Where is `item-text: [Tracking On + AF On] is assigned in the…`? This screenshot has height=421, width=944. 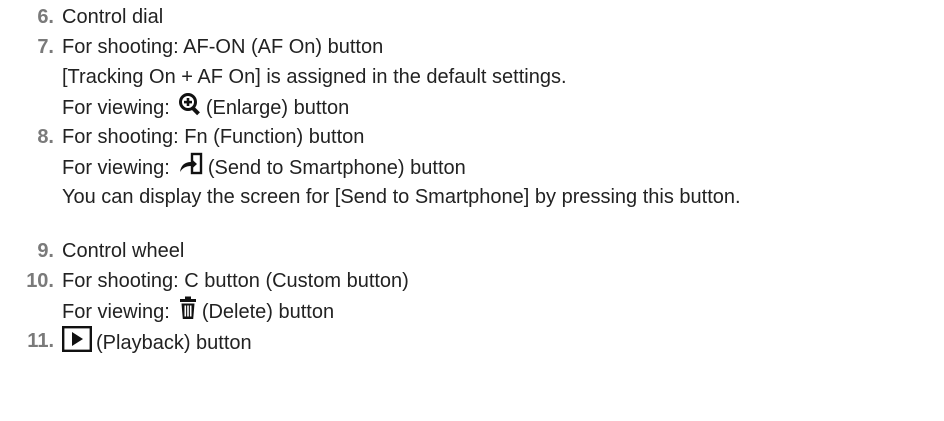
item-text: [Tracking On + AF On] is assigned in the… is located at coordinates (314, 77).